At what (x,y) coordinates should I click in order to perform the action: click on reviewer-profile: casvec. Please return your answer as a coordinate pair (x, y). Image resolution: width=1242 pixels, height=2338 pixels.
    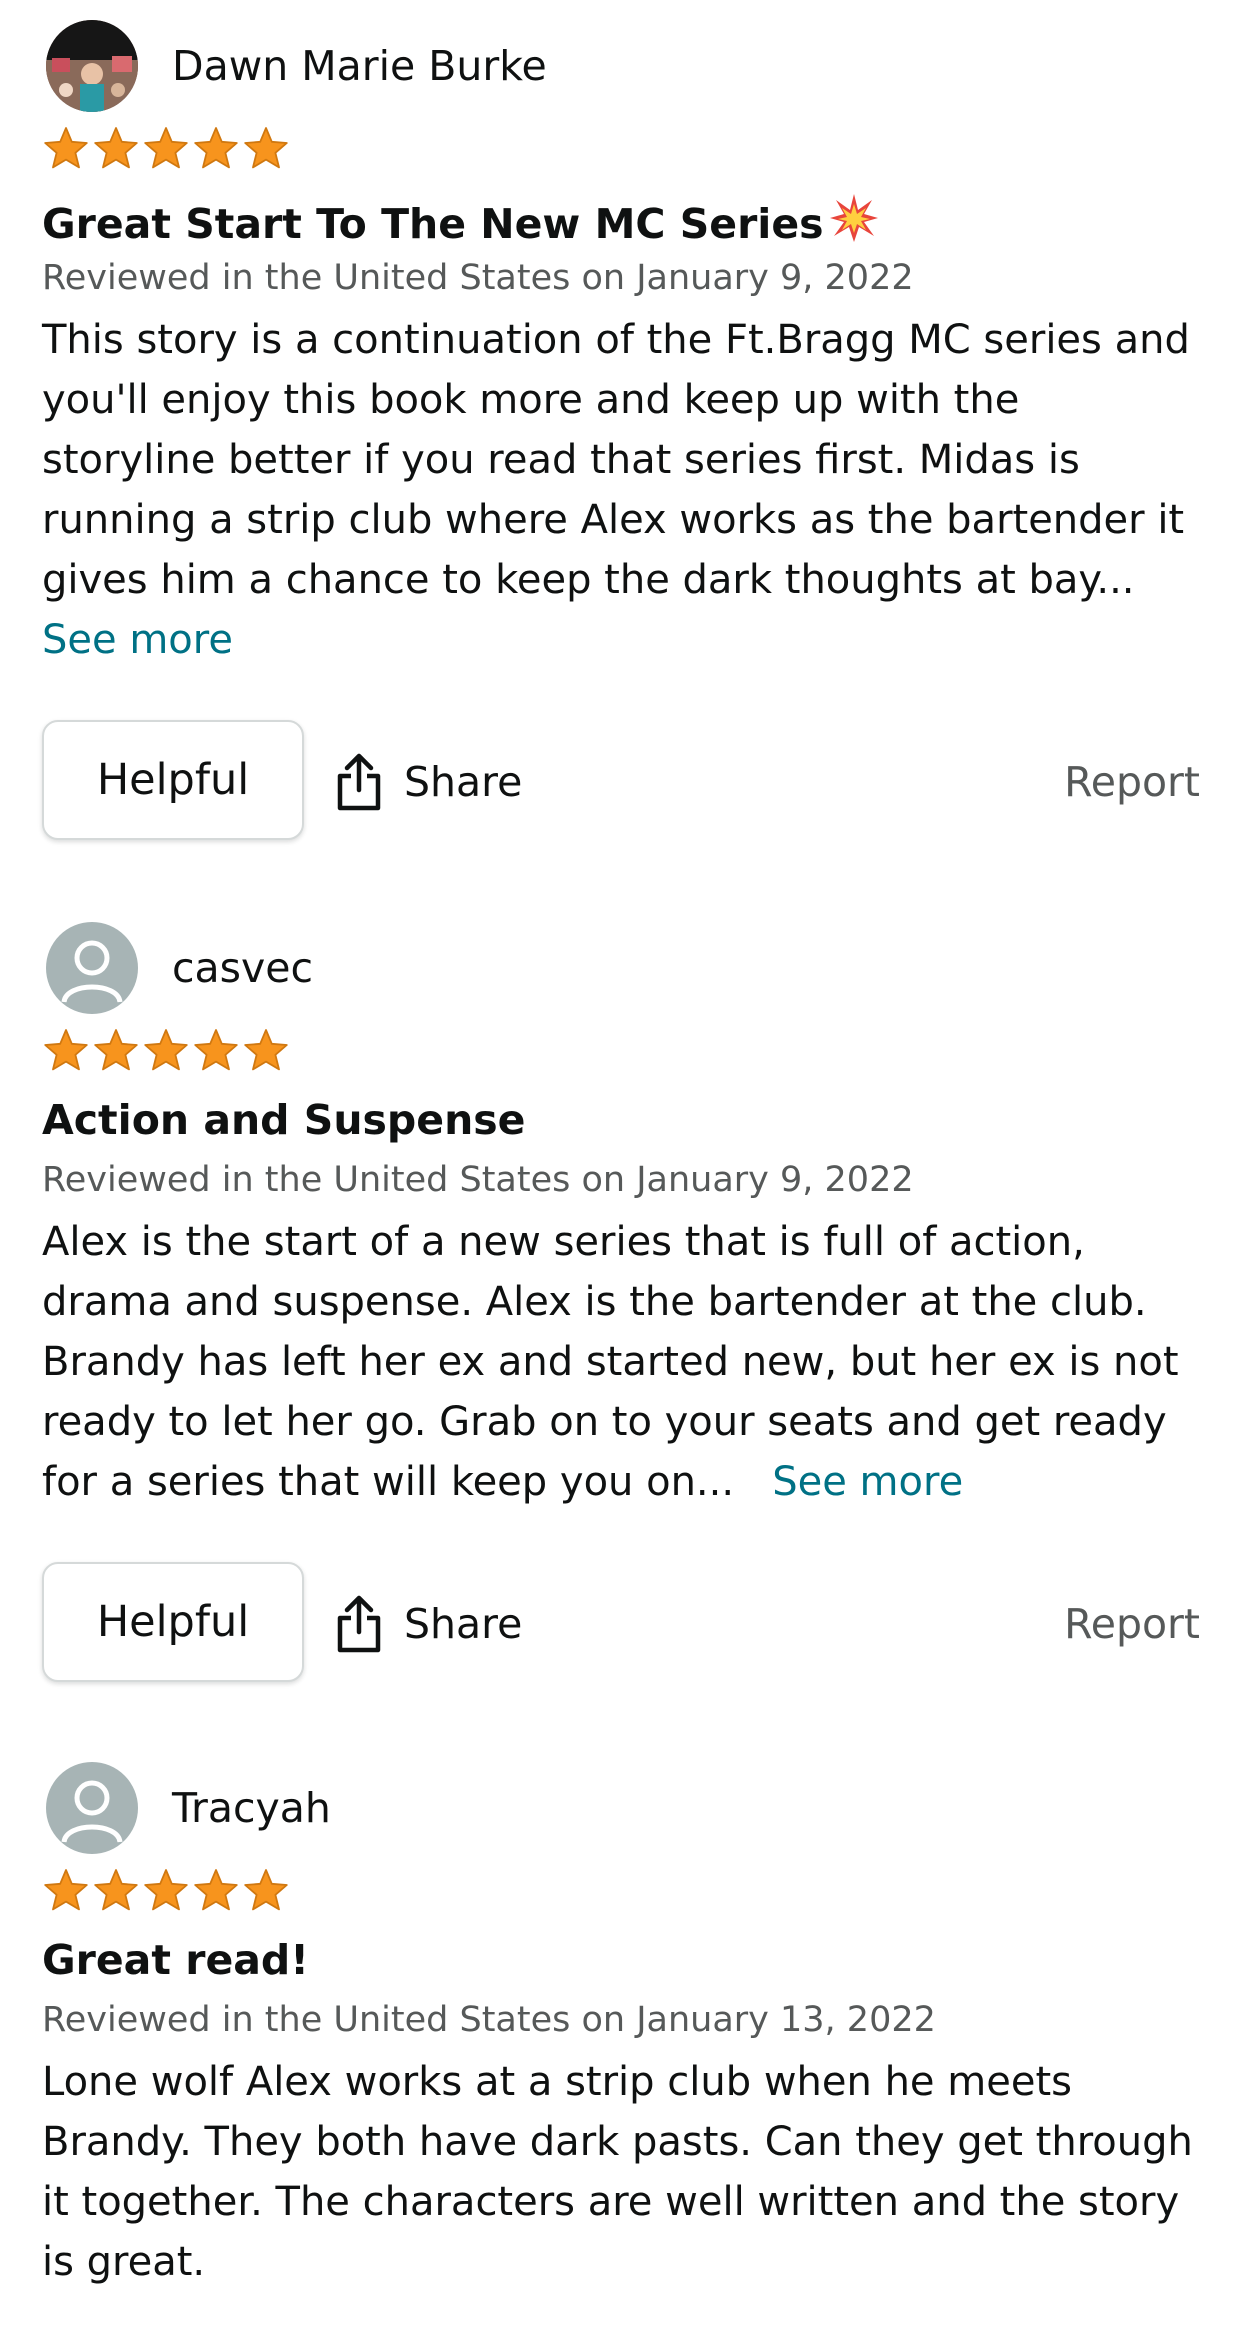
    Looking at the image, I should click on (621, 970).